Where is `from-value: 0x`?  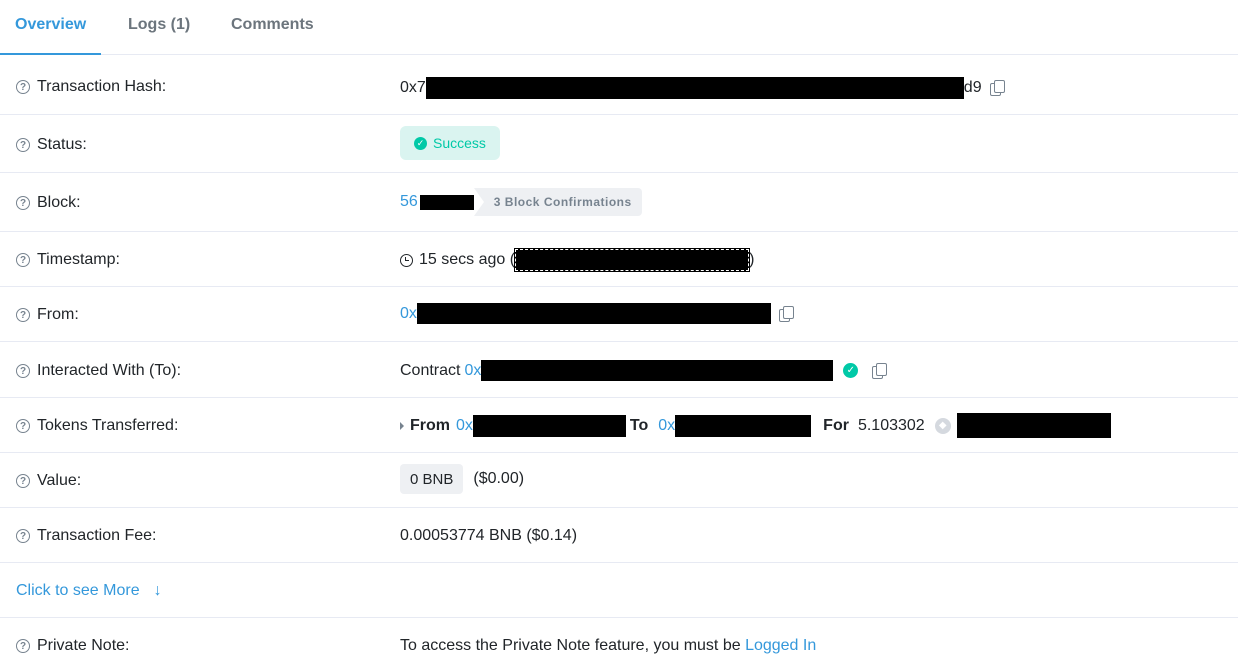
from-value: 0x is located at coordinates (597, 313).